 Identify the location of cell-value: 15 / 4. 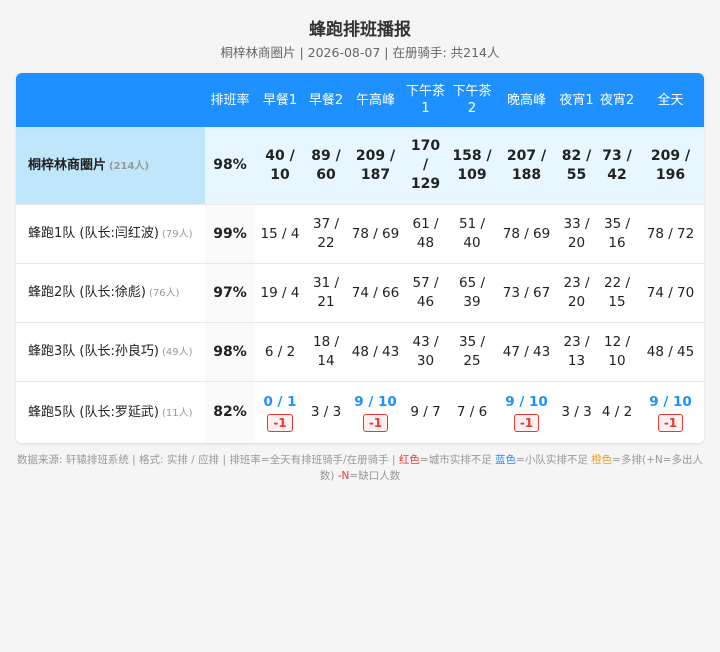
(280, 233).